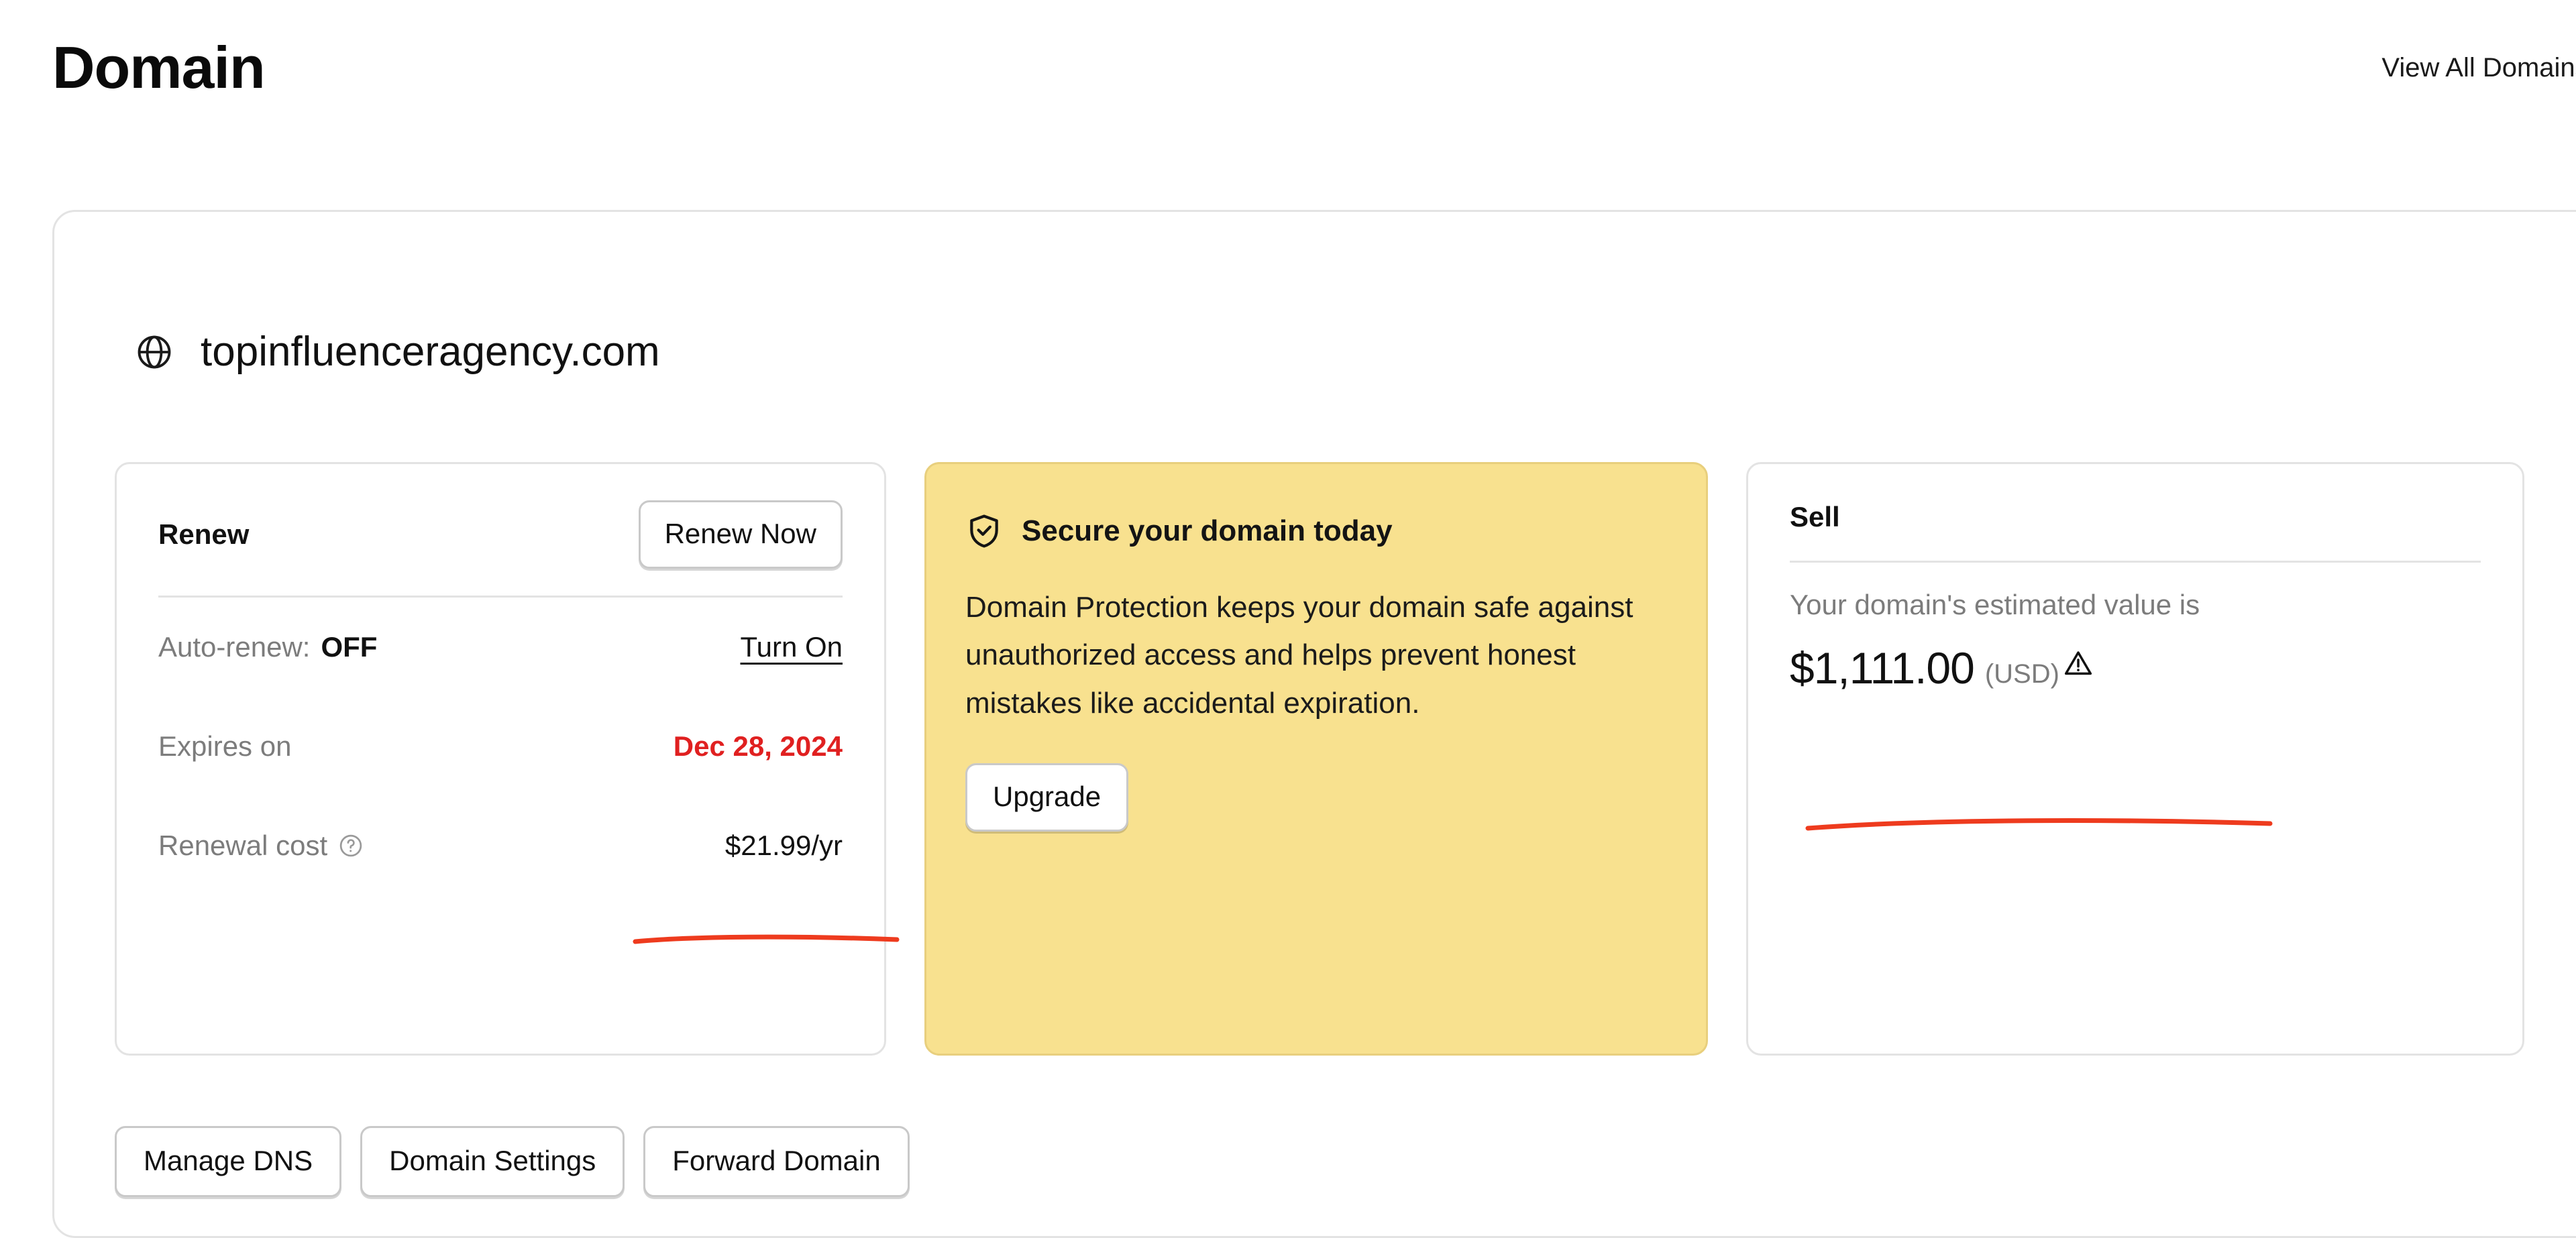  I want to click on auto-renew-label: Auto-renew: OFF, so click(267, 647).